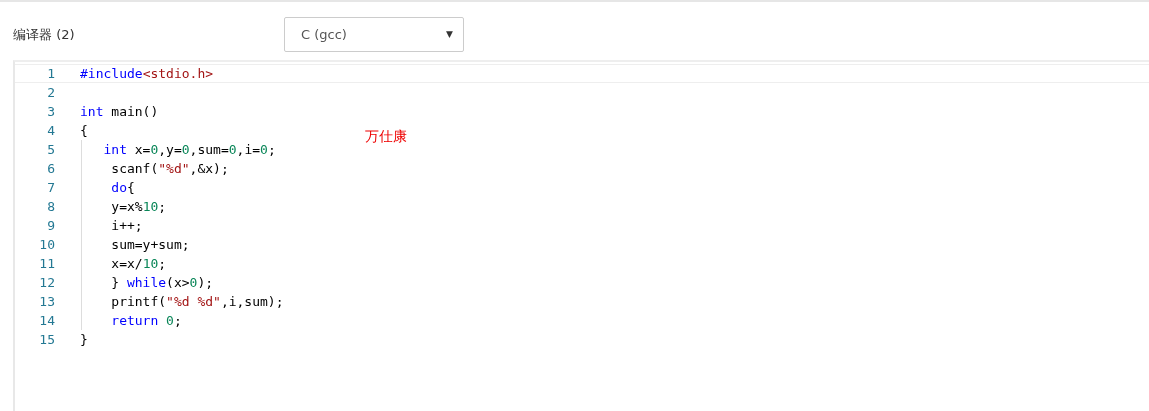 The height and width of the screenshot is (411, 1149). What do you see at coordinates (126, 226) in the screenshot?
I see `code-line: i++;` at bounding box center [126, 226].